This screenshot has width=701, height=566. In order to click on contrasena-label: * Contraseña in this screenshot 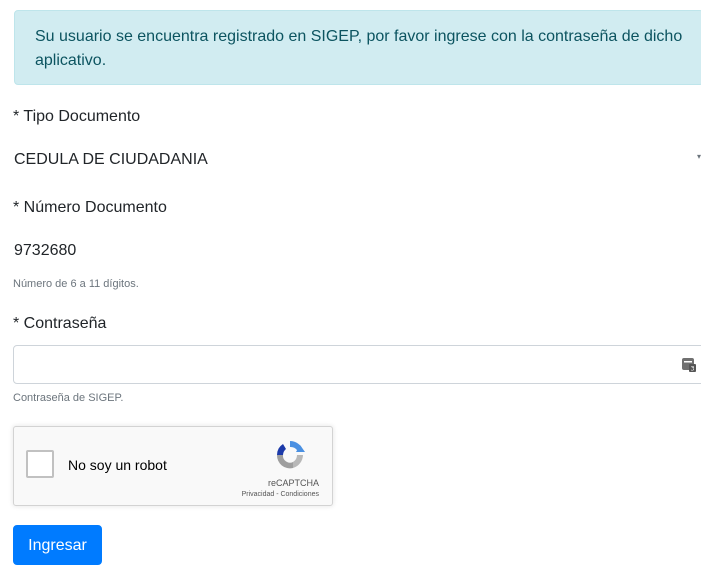, I will do `click(60, 323)`.